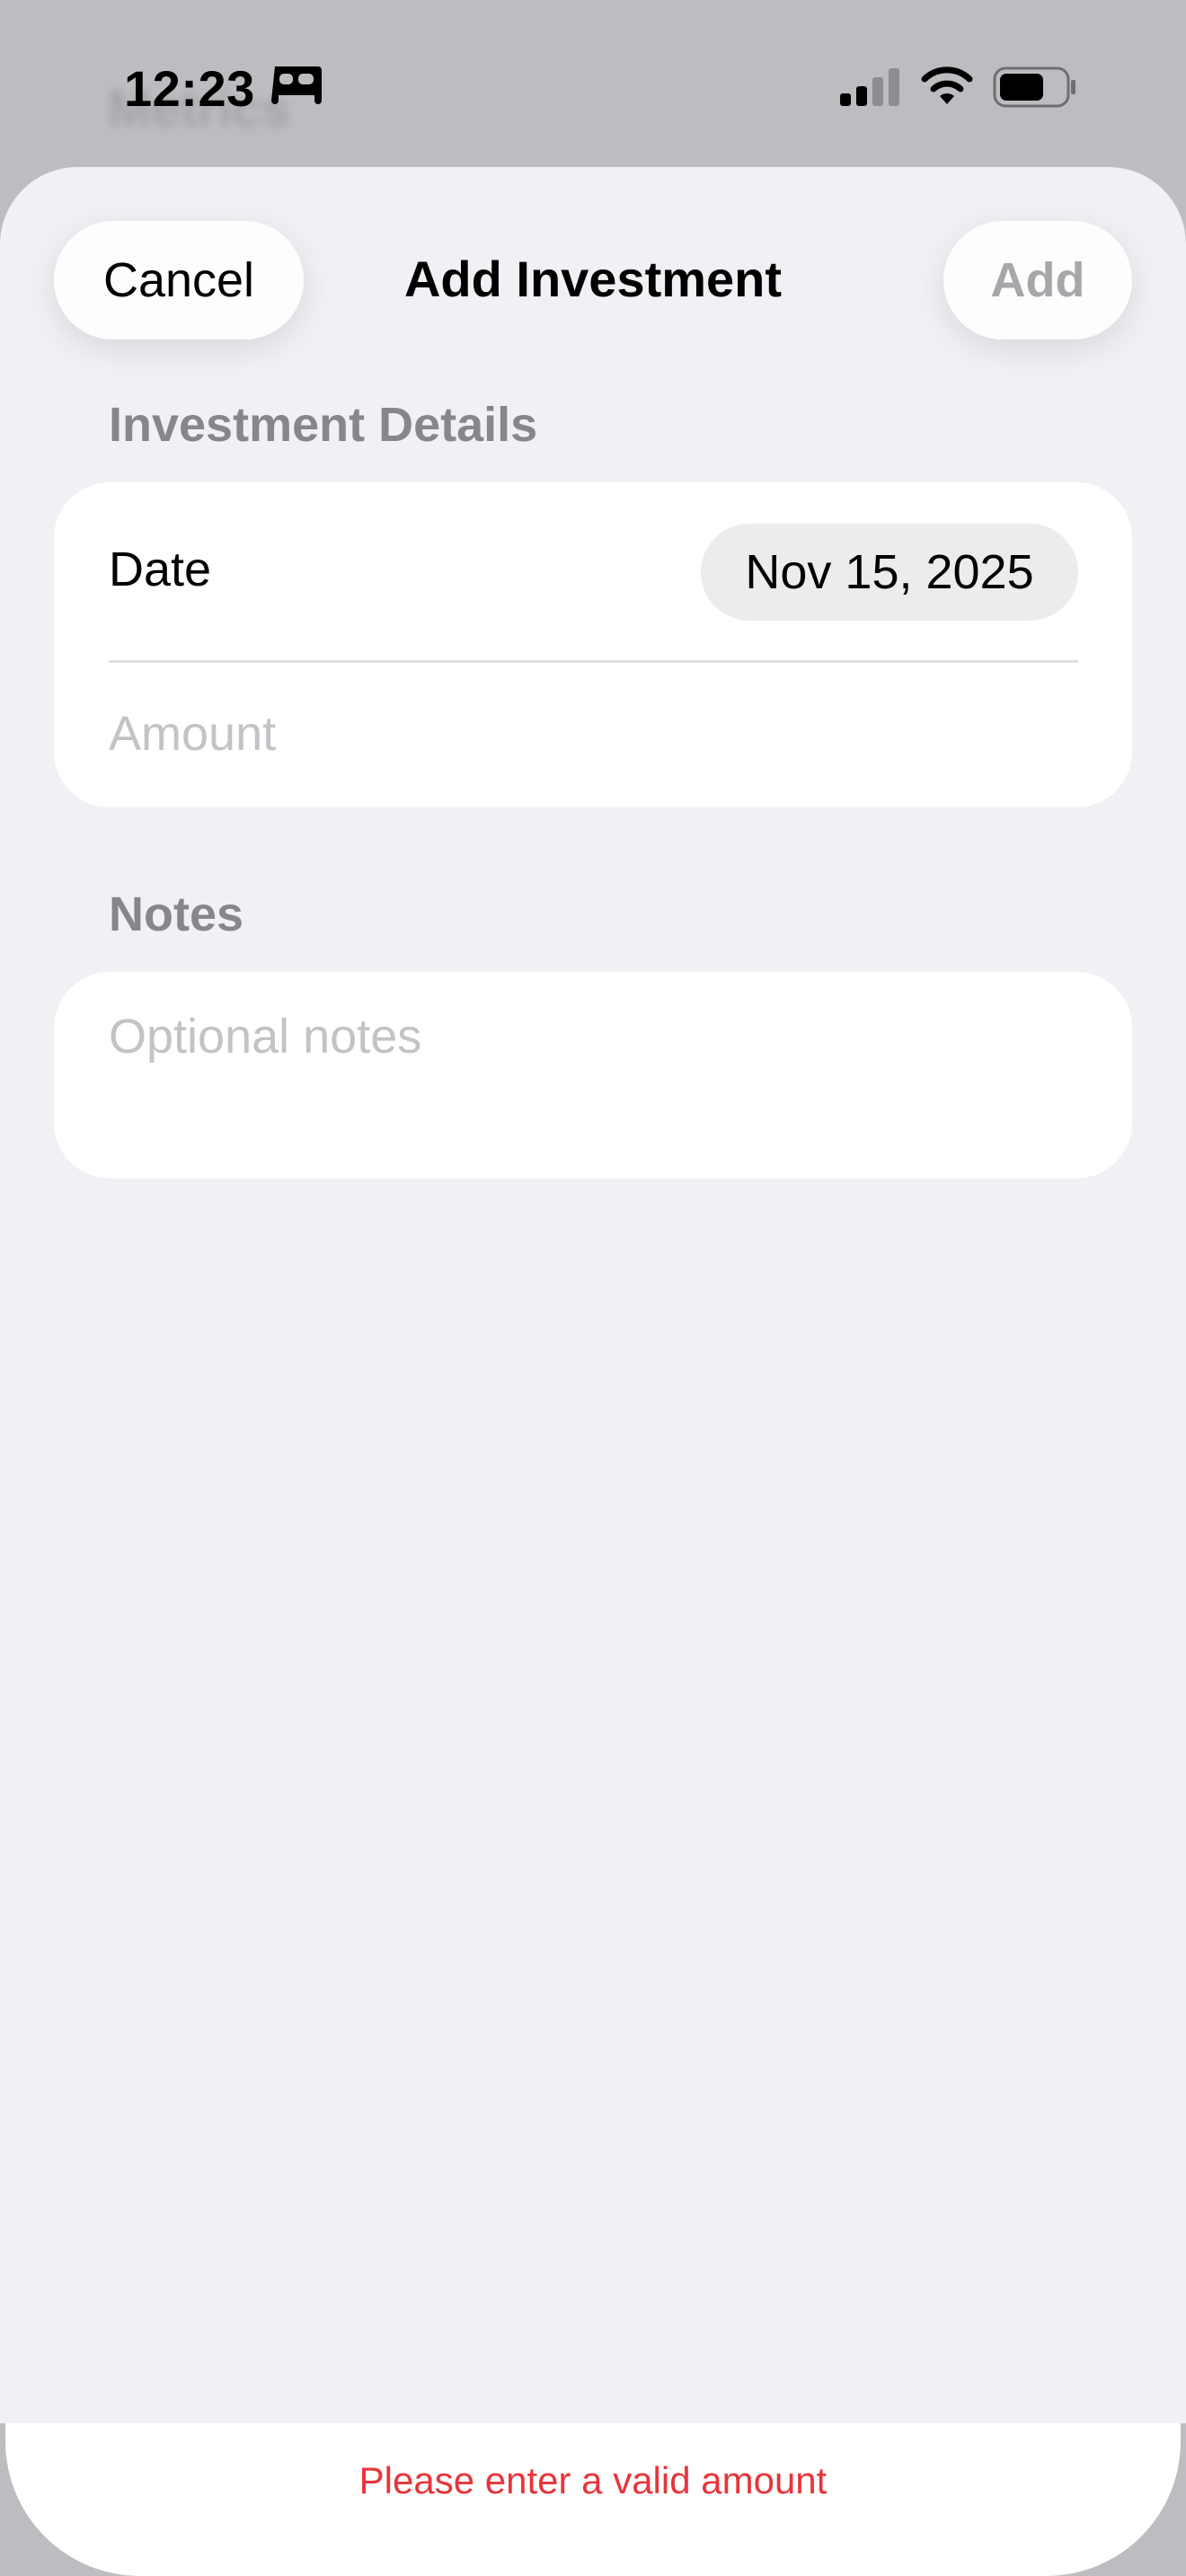 Image resolution: width=1186 pixels, height=2576 pixels. Describe the element at coordinates (889, 572) in the screenshot. I see `date-picker: Nov 15, 2025` at that location.